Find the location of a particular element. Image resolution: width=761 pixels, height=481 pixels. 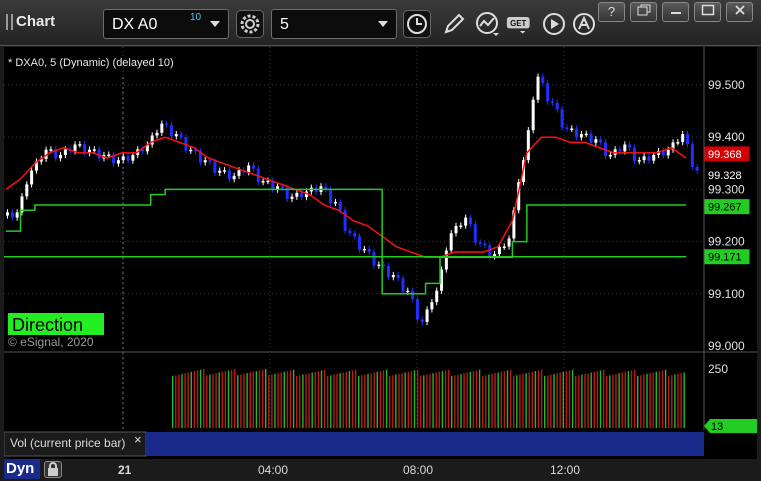

clock-icon is located at coordinates (417, 24).